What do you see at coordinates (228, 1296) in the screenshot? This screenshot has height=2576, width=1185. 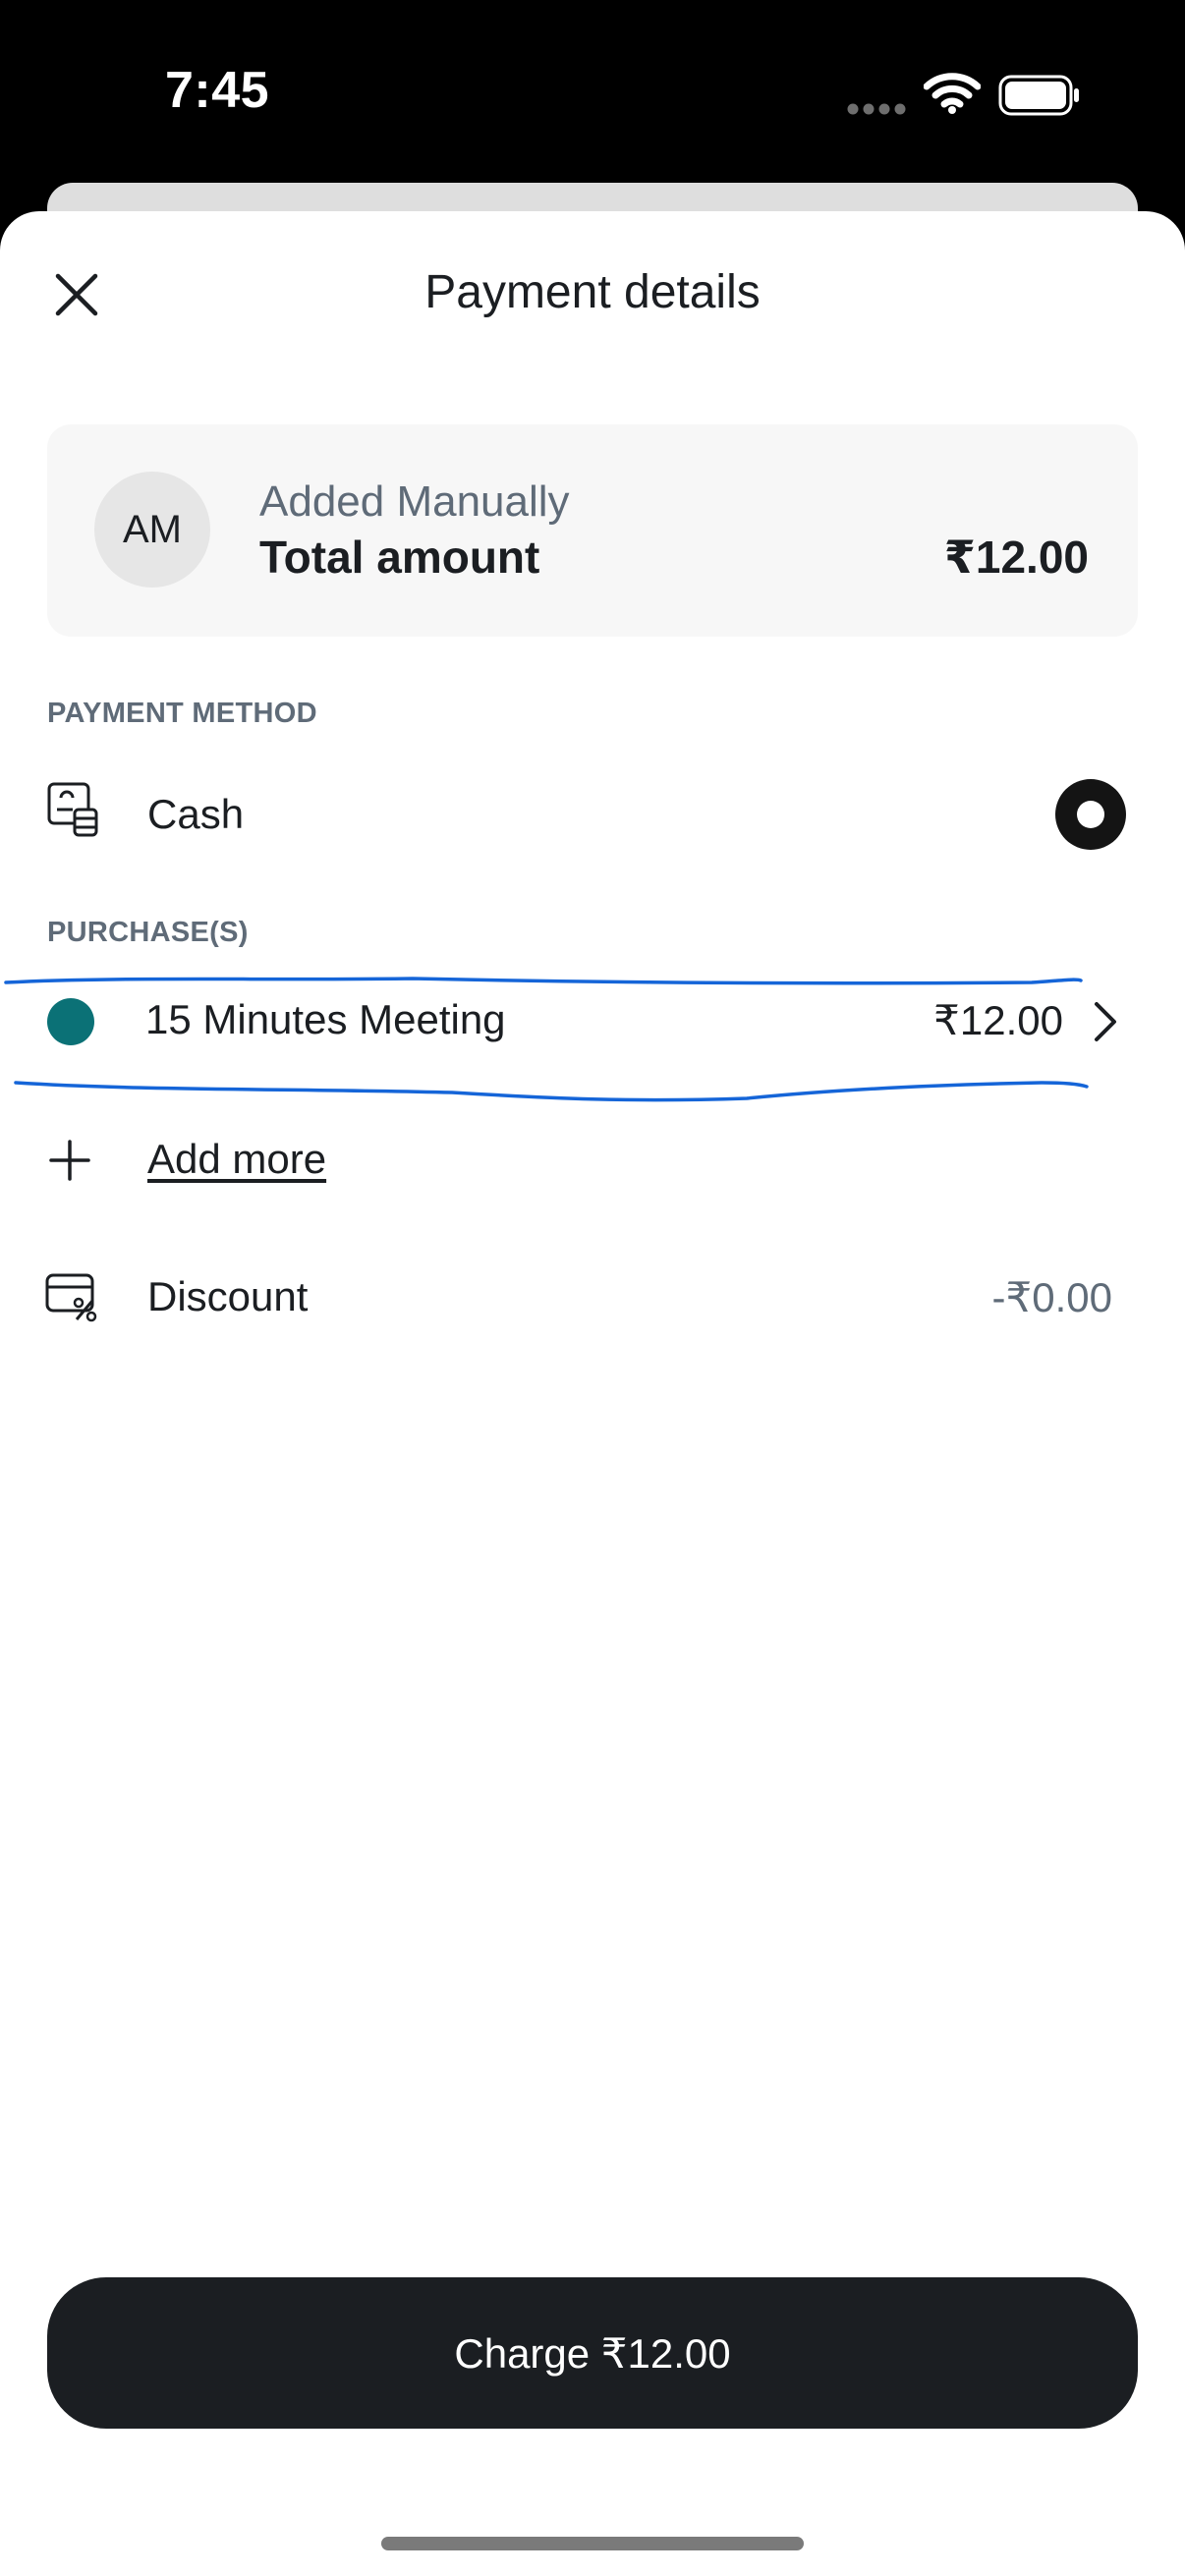 I see `discount-label: Discount` at bounding box center [228, 1296].